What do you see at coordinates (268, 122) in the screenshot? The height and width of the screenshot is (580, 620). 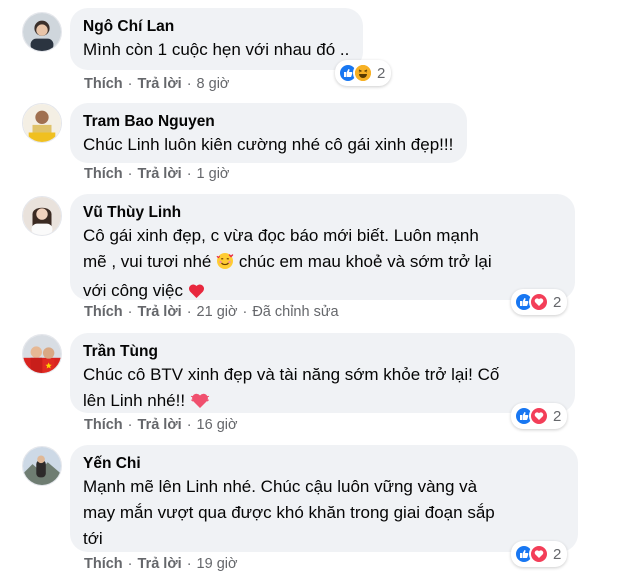 I see `comment-author: Tram Bao Nguyen` at bounding box center [268, 122].